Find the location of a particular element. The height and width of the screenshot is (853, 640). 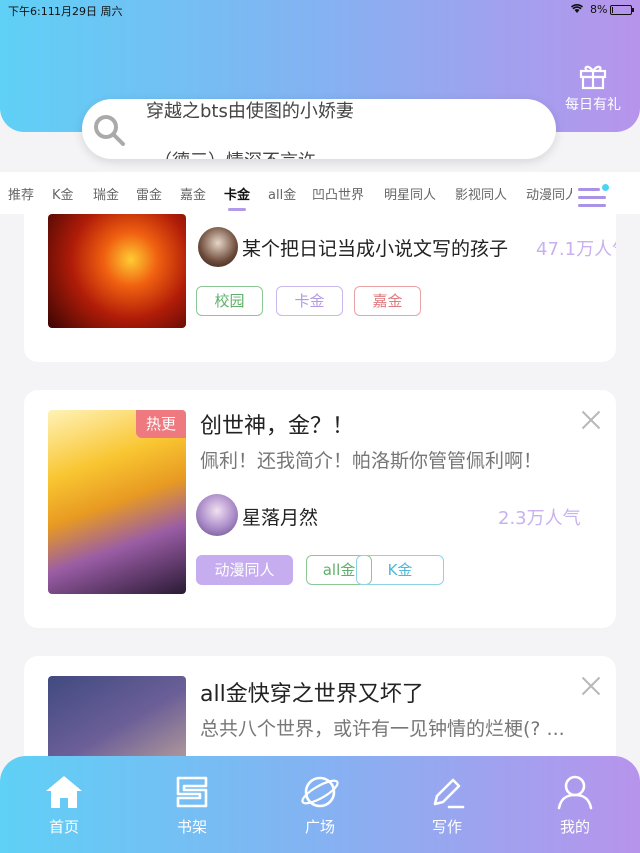

nav-home: 首页 is located at coordinates (64, 805).